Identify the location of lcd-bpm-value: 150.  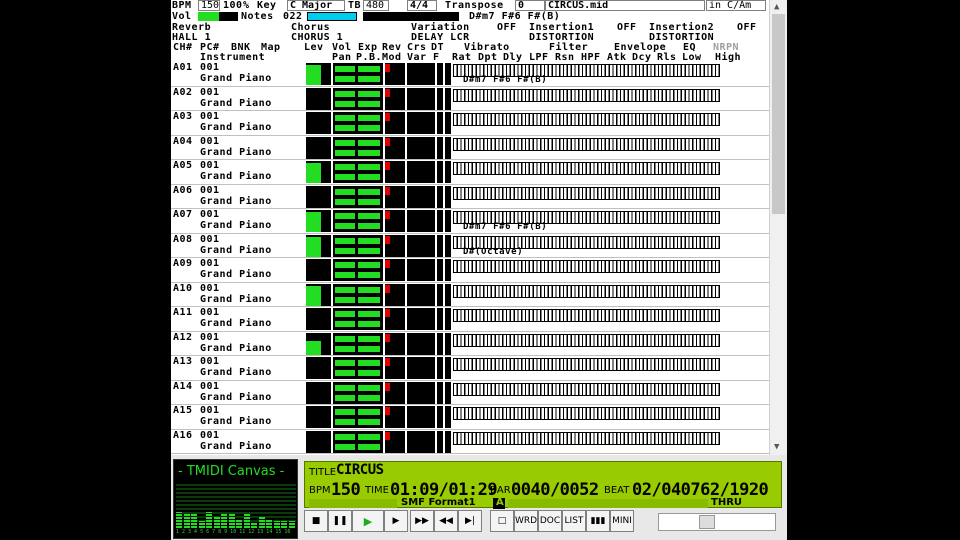
(346, 490).